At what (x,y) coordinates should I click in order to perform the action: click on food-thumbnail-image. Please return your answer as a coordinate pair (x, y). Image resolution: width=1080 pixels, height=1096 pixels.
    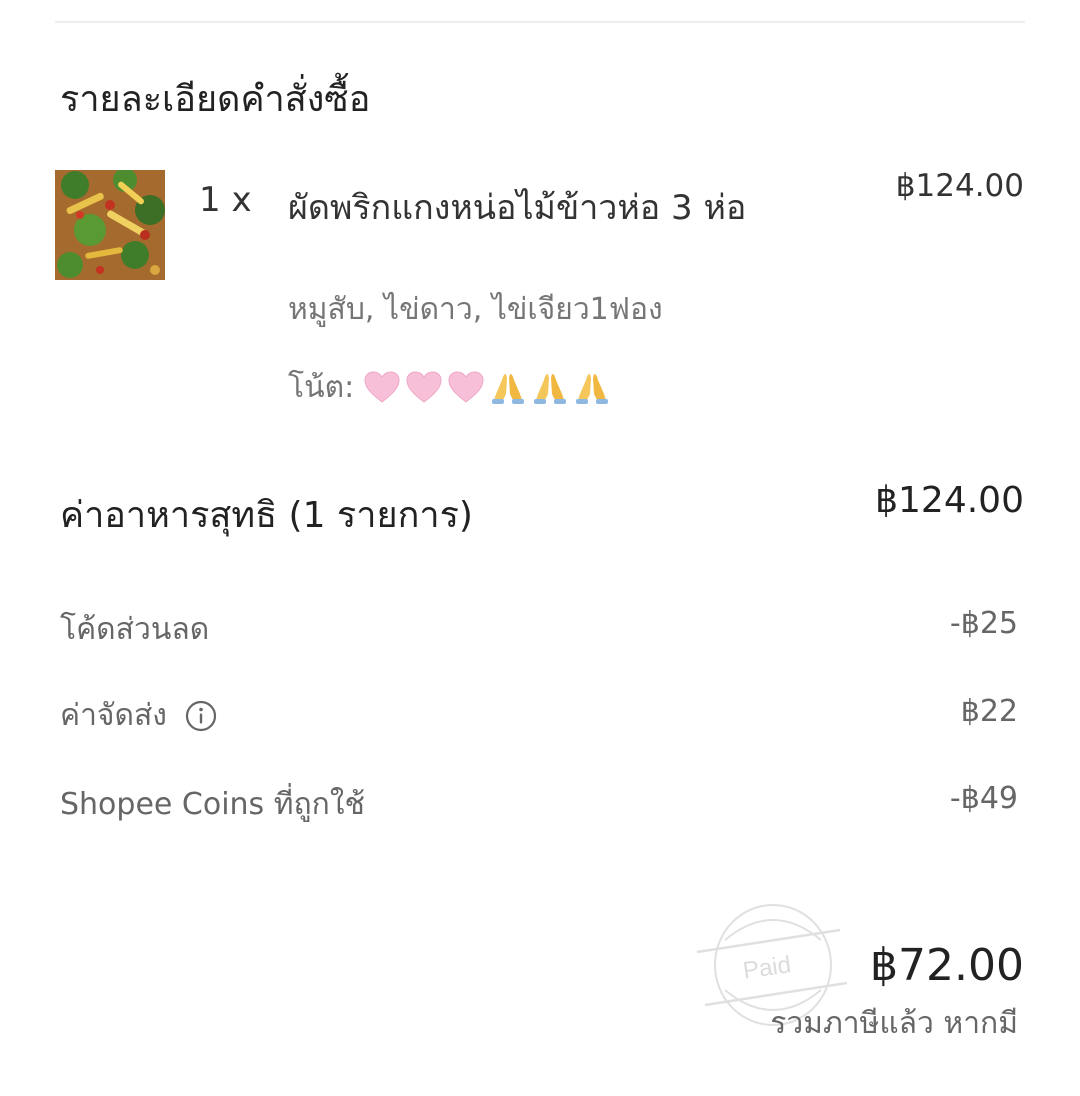
    Looking at the image, I should click on (110, 225).